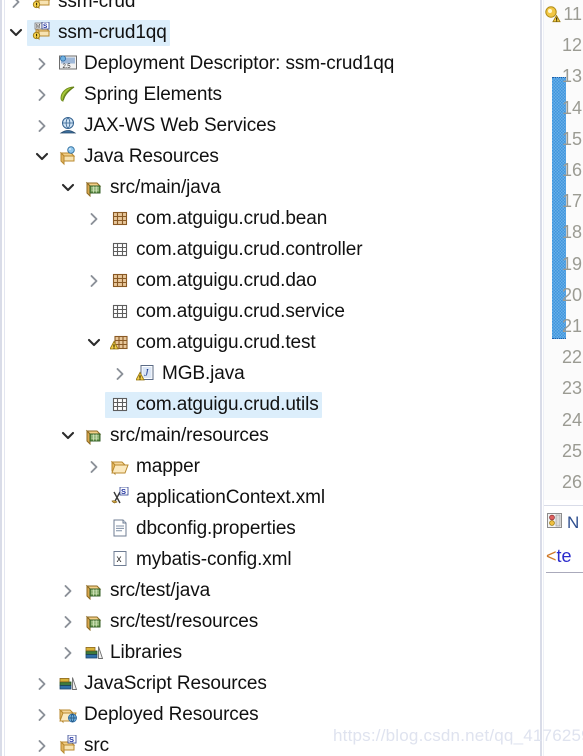 The height and width of the screenshot is (756, 583). What do you see at coordinates (154, 467) in the screenshot?
I see `tree-item: mapper` at bounding box center [154, 467].